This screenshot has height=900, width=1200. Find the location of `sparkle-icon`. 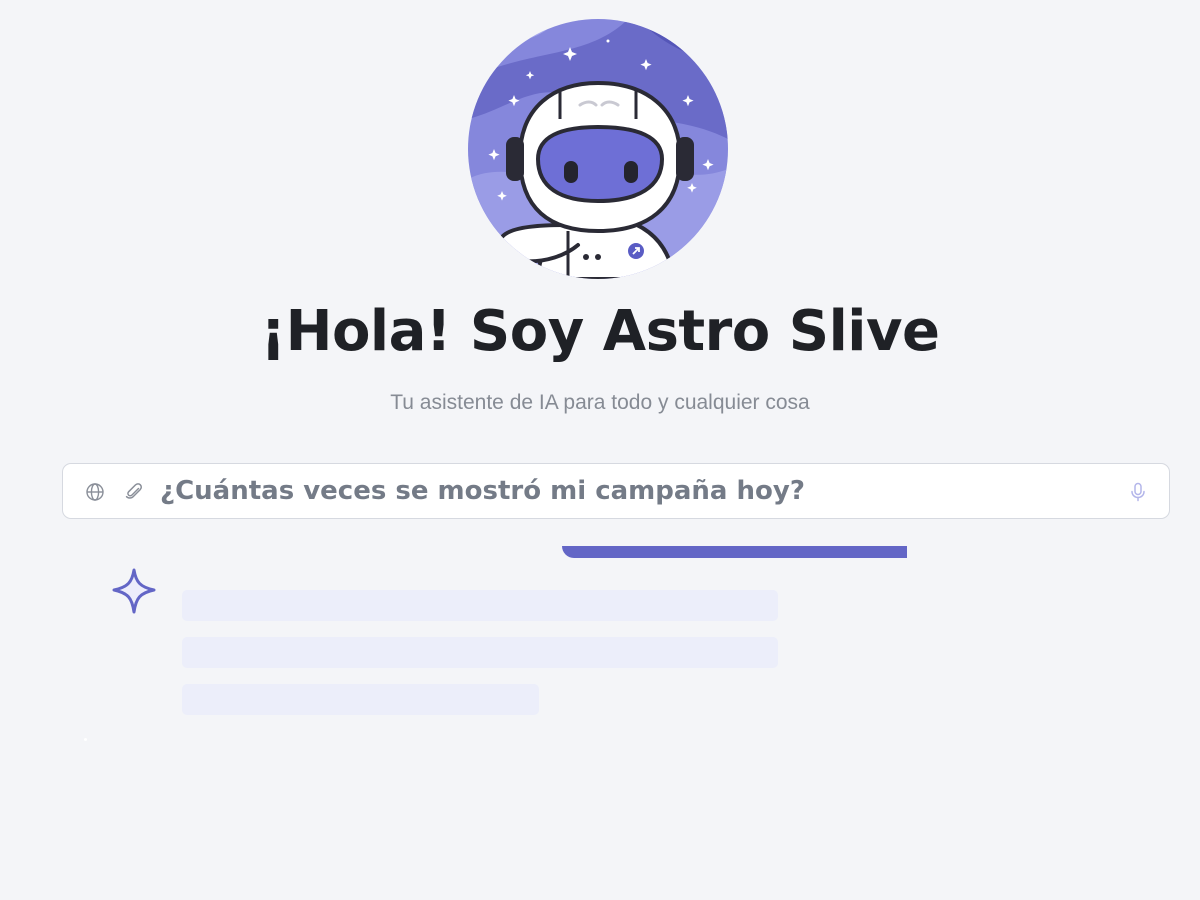

sparkle-icon is located at coordinates (134, 591).